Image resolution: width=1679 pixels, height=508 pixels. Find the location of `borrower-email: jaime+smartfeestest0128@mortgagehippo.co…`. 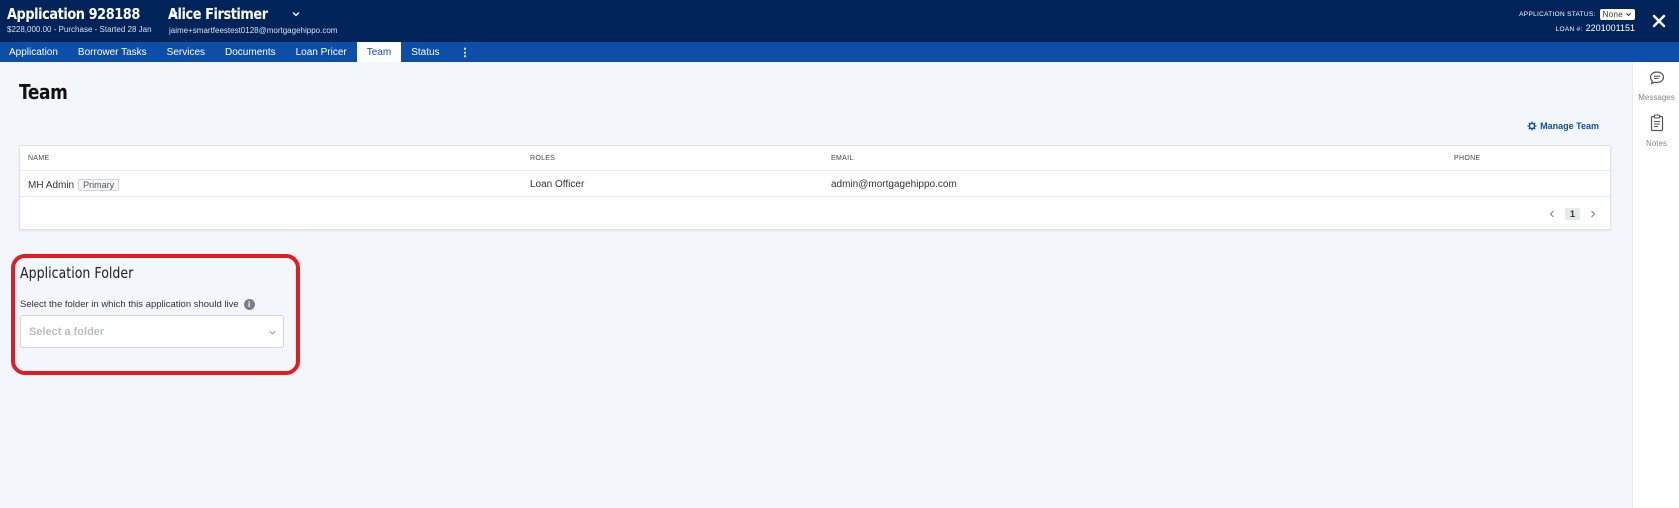

borrower-email: jaime+smartfeestest0128@mortgagehippo.co… is located at coordinates (253, 30).